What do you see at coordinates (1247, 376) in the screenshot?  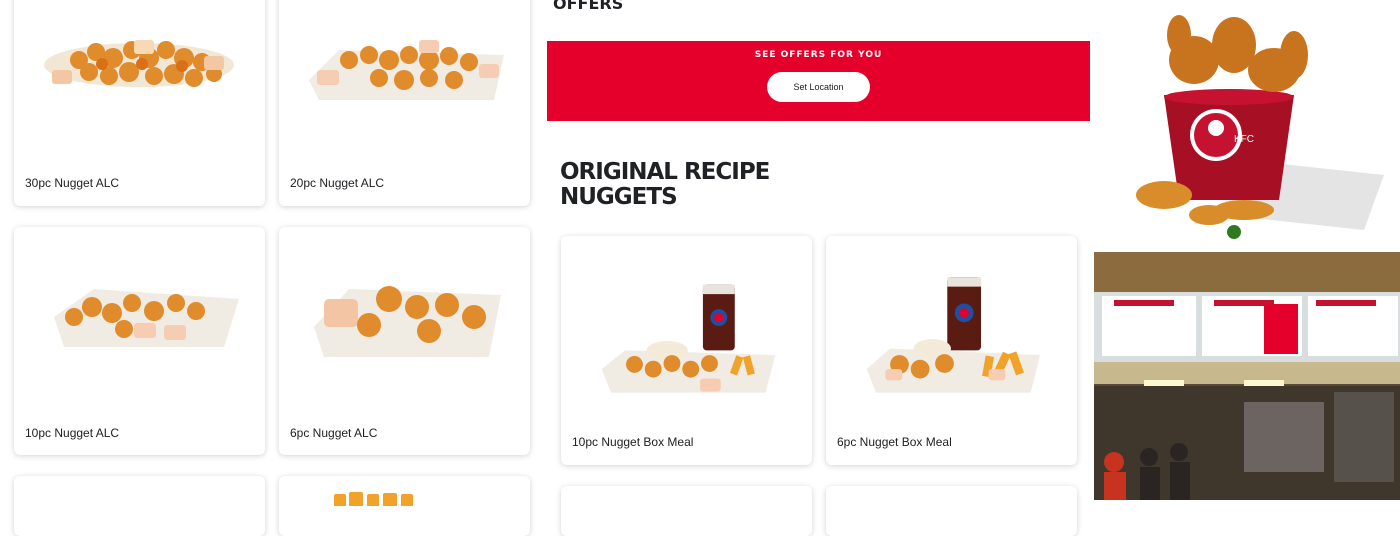 I see `restaurant-interior-image` at bounding box center [1247, 376].